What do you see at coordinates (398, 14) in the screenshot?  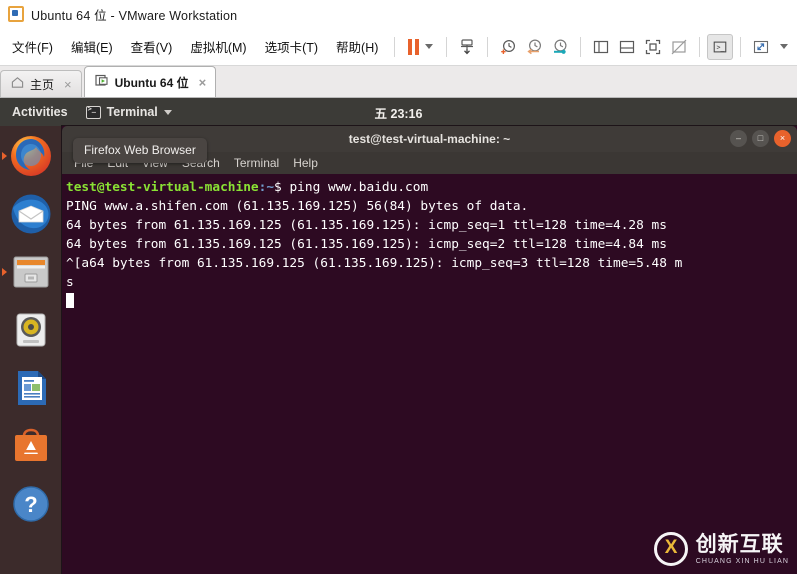 I see `vmware-title-bar: Ubuntu 64 位 - VMware Workstation` at bounding box center [398, 14].